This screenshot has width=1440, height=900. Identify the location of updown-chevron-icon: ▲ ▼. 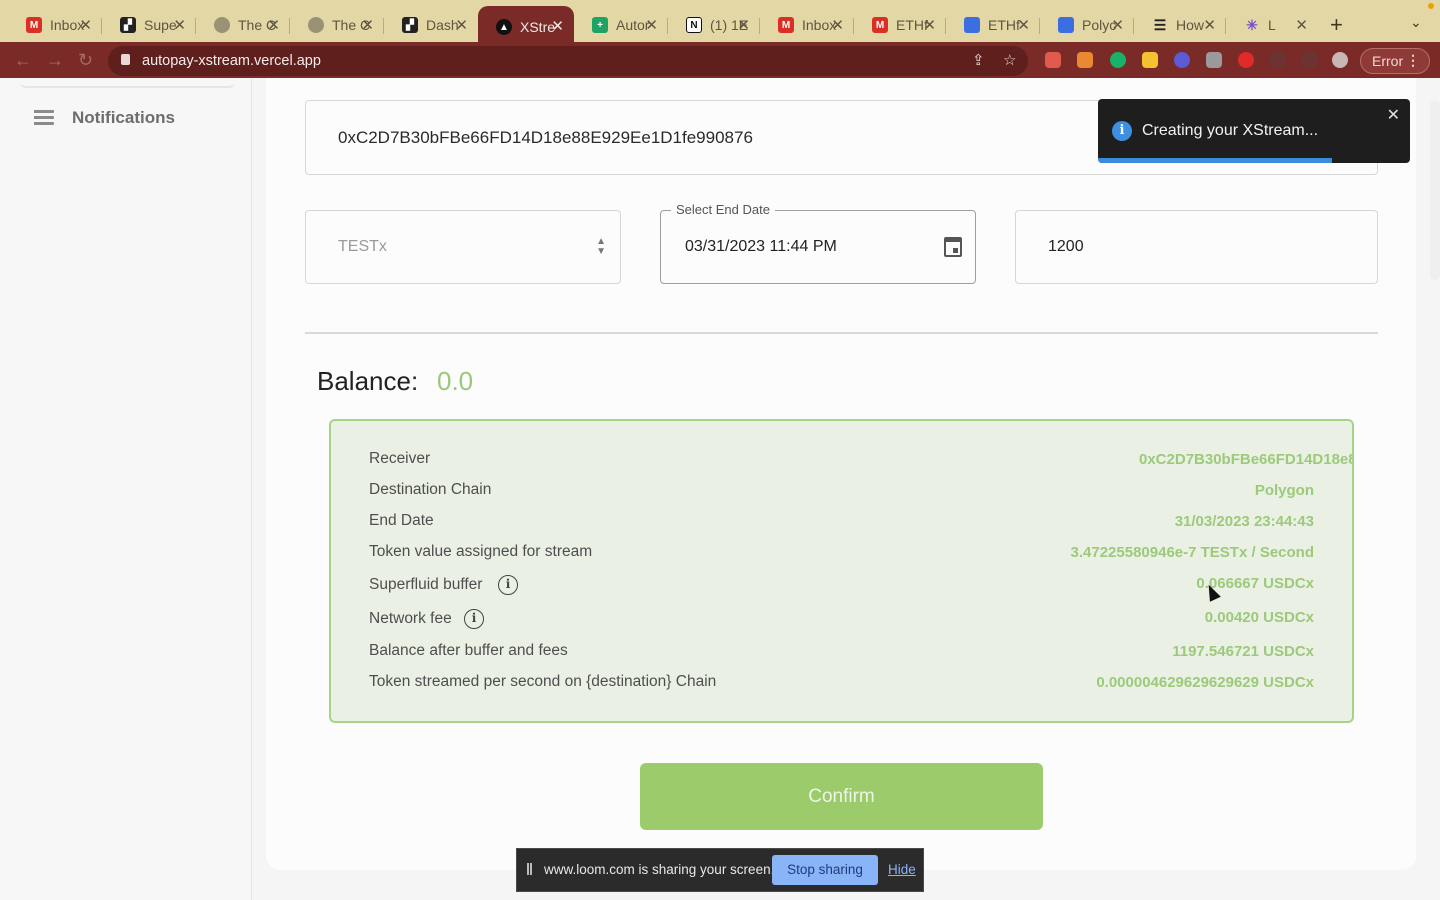
(601, 246).